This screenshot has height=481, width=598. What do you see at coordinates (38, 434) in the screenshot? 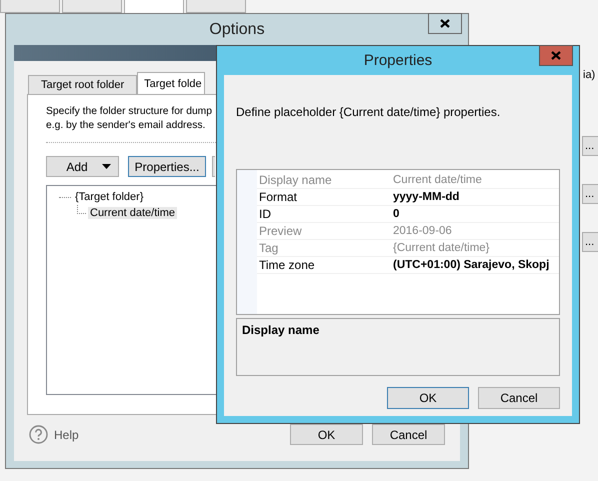
I see `help-icon` at bounding box center [38, 434].